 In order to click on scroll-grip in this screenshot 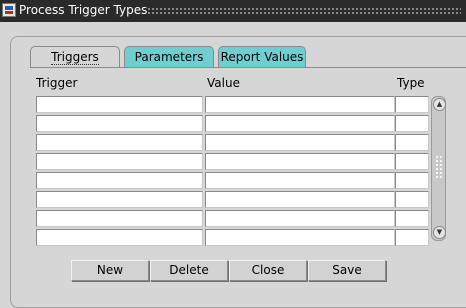, I will do `click(438, 167)`.